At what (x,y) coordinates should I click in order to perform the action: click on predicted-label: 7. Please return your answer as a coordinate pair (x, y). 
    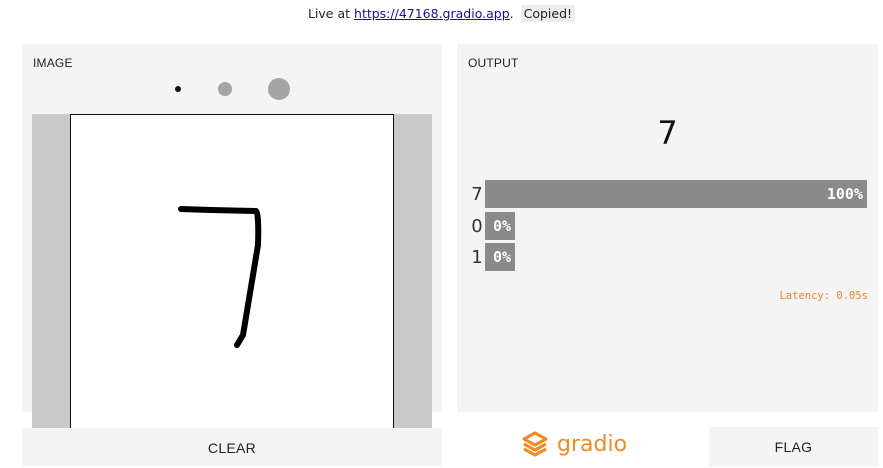
    Looking at the image, I should click on (667, 133).